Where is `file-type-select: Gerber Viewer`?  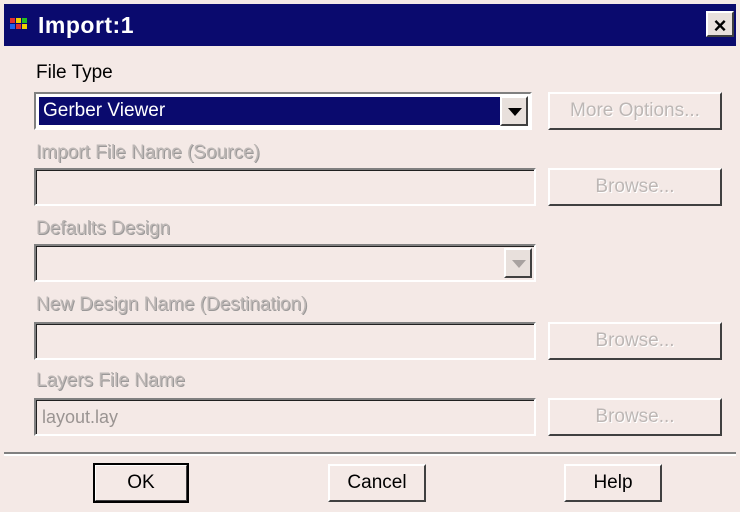 file-type-select: Gerber Viewer is located at coordinates (283, 111).